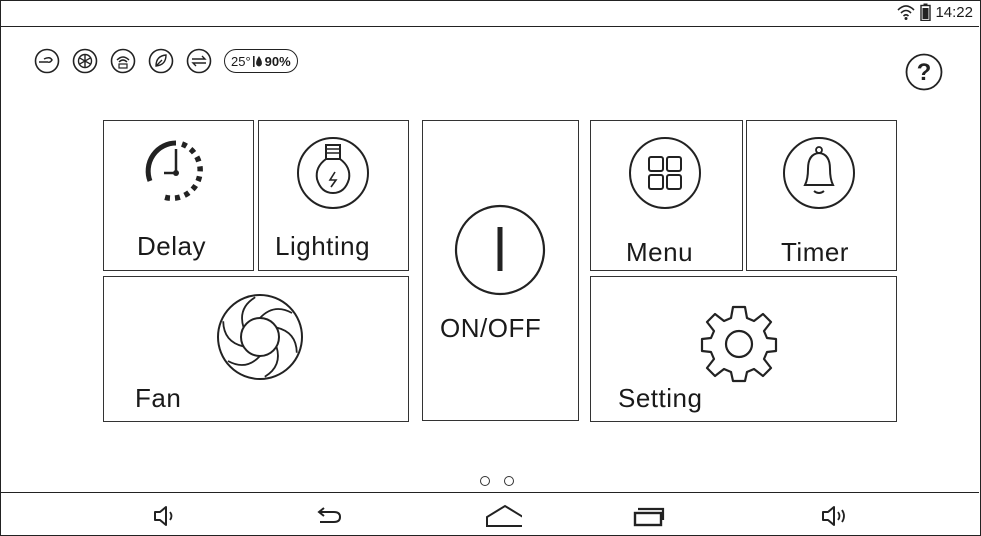 This screenshot has height=536, width=981. What do you see at coordinates (47, 61) in the screenshot?
I see `fan-mode-icon` at bounding box center [47, 61].